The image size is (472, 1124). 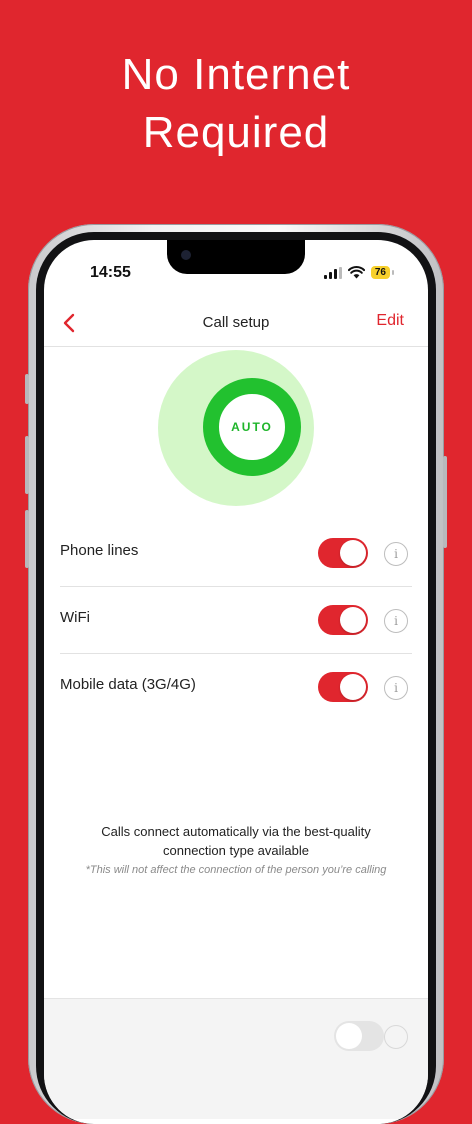 I want to click on power-button, so click(x=445, y=502).